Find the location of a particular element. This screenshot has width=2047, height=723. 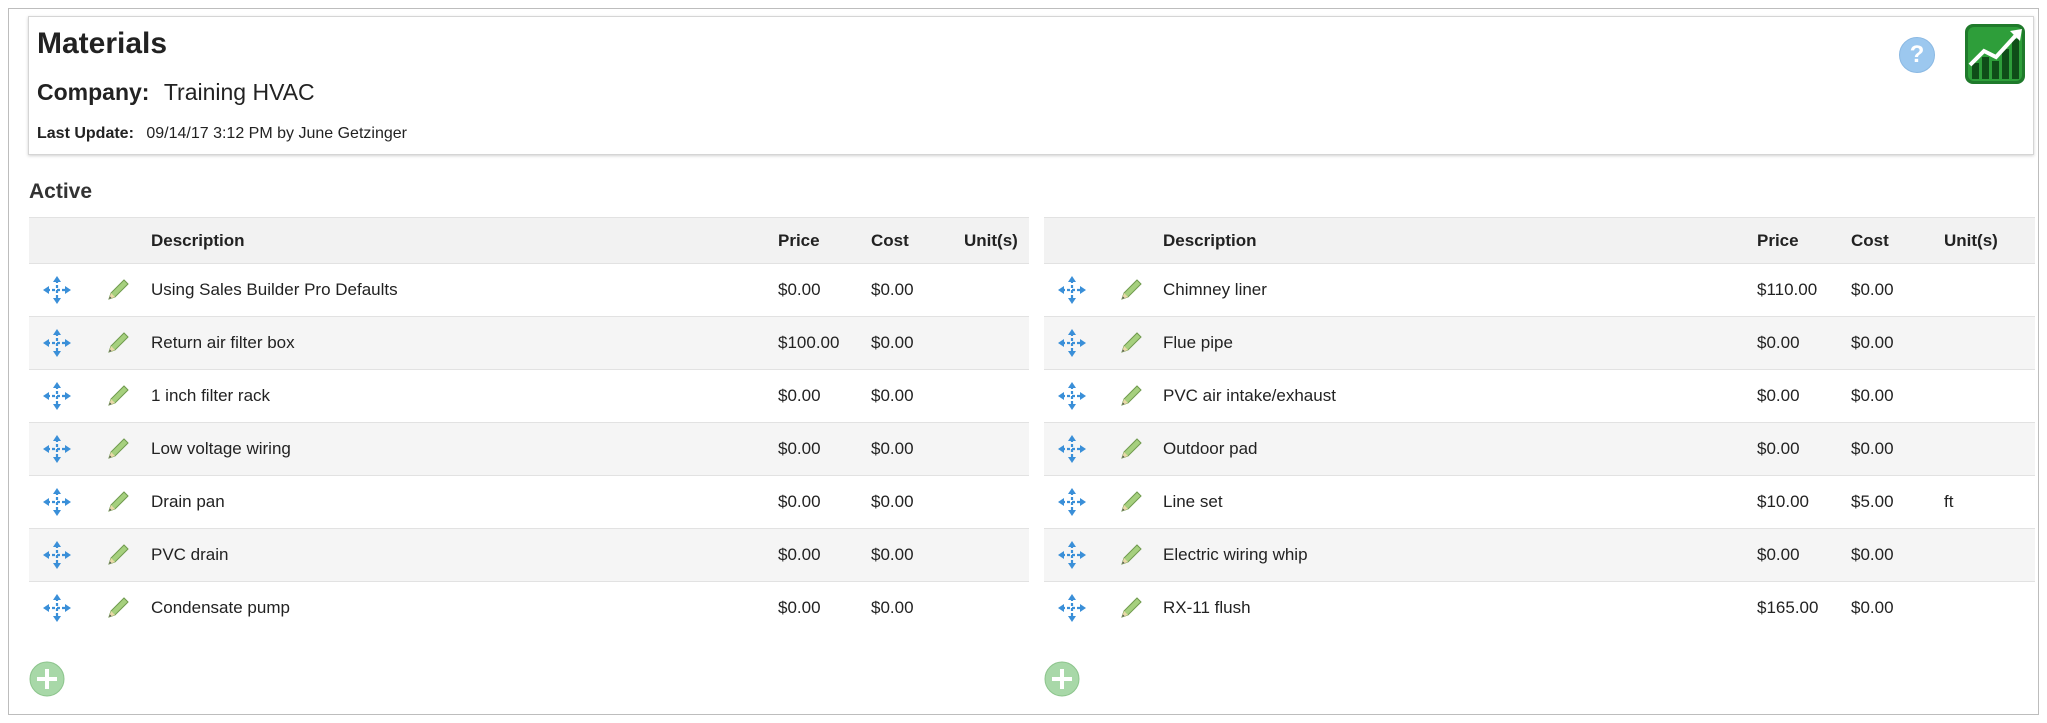

table-row: Electric wiring whip $0.00 $0.00 is located at coordinates (1539, 555).